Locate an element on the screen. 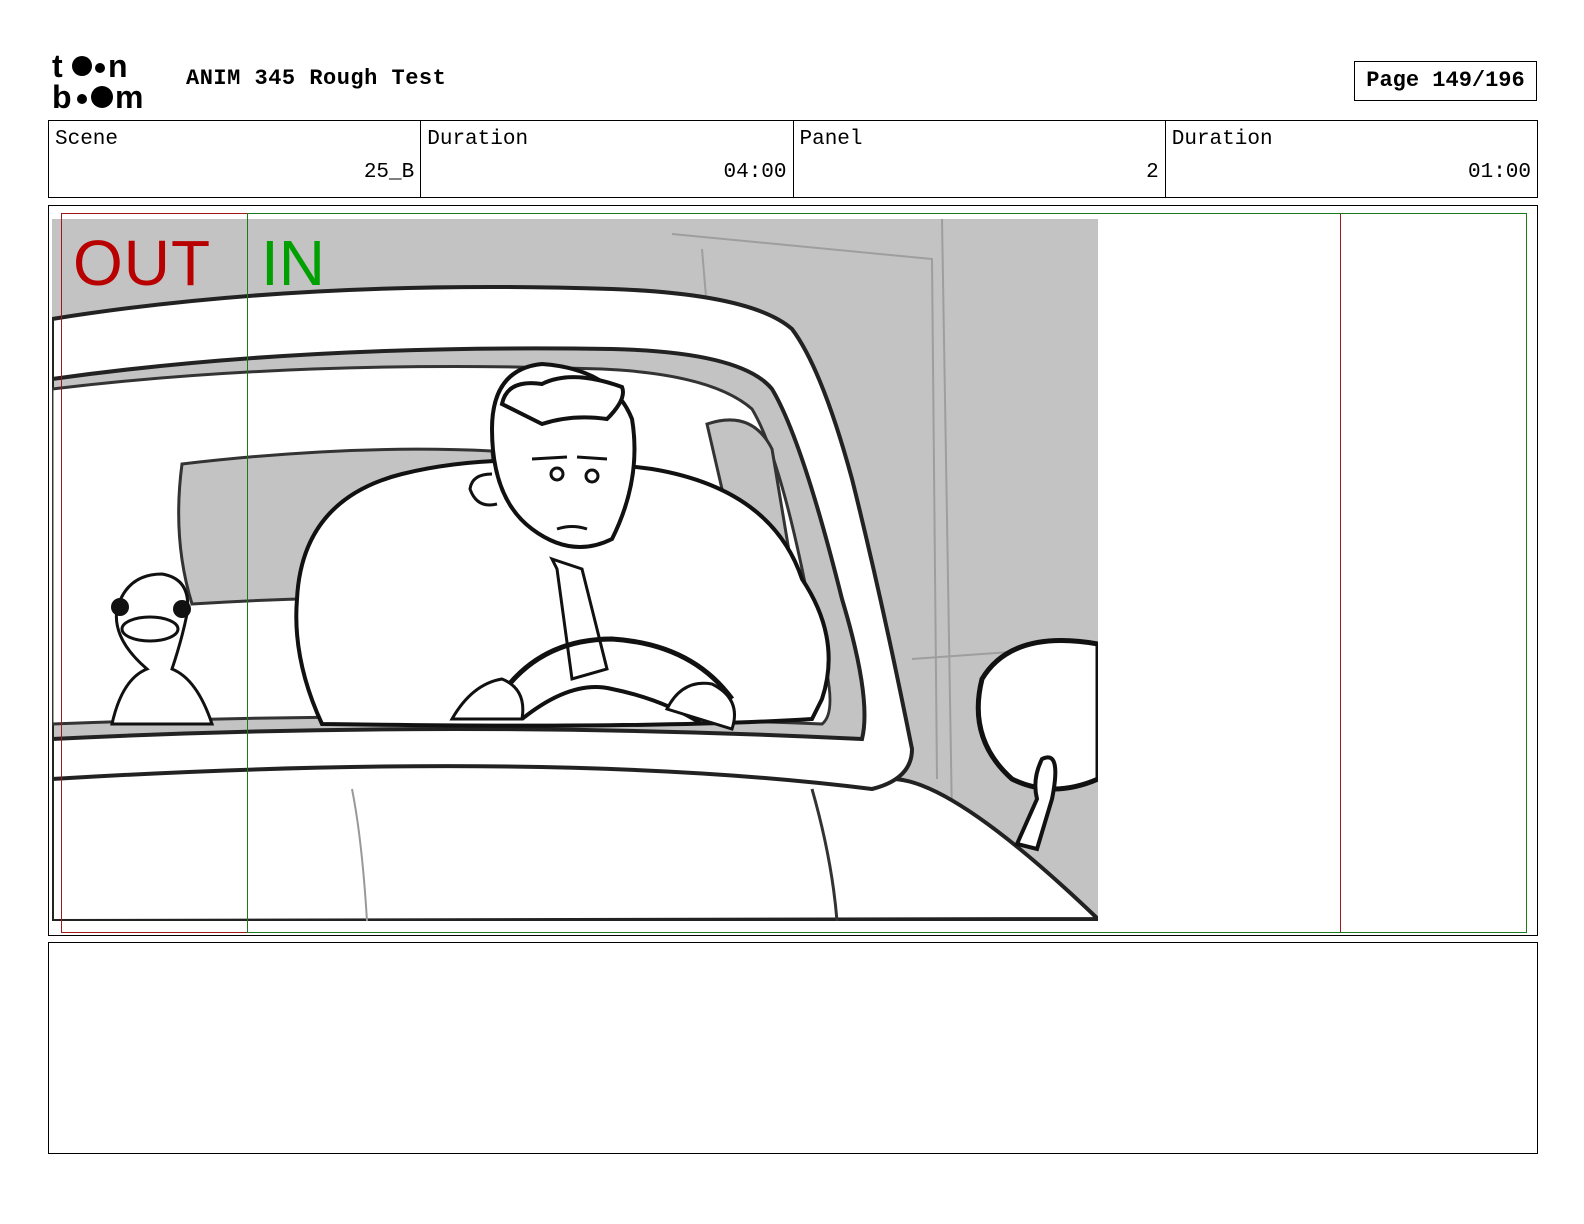 The width and height of the screenshot is (1584, 1224). panel-cell: Panel 2 is located at coordinates (980, 159).